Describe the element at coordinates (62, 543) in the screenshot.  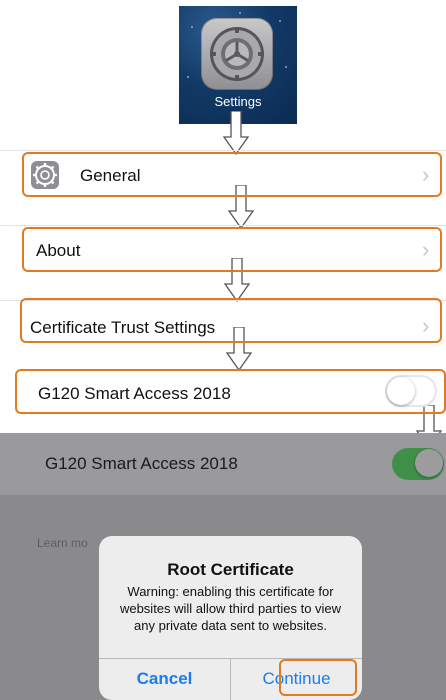
I see `learn-more-link: Learn mo` at that location.